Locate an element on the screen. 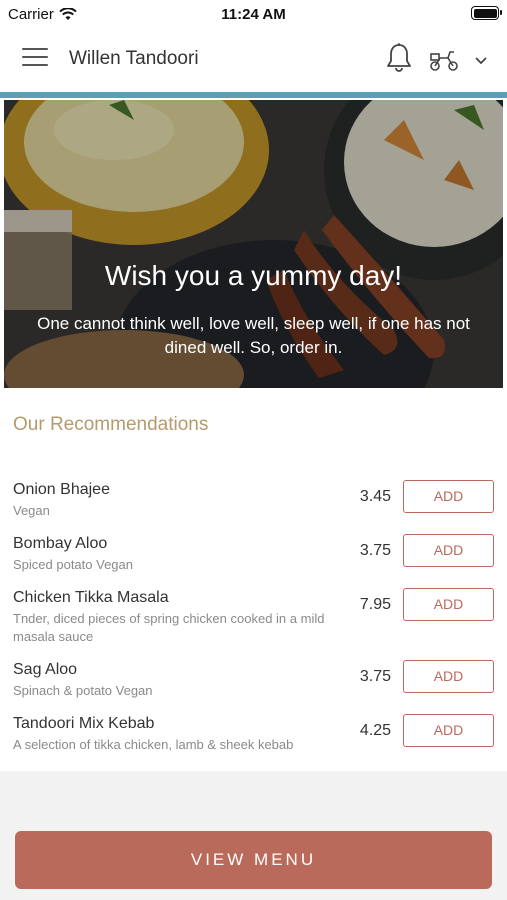  status-time: 11:24 AM is located at coordinates (253, 14).